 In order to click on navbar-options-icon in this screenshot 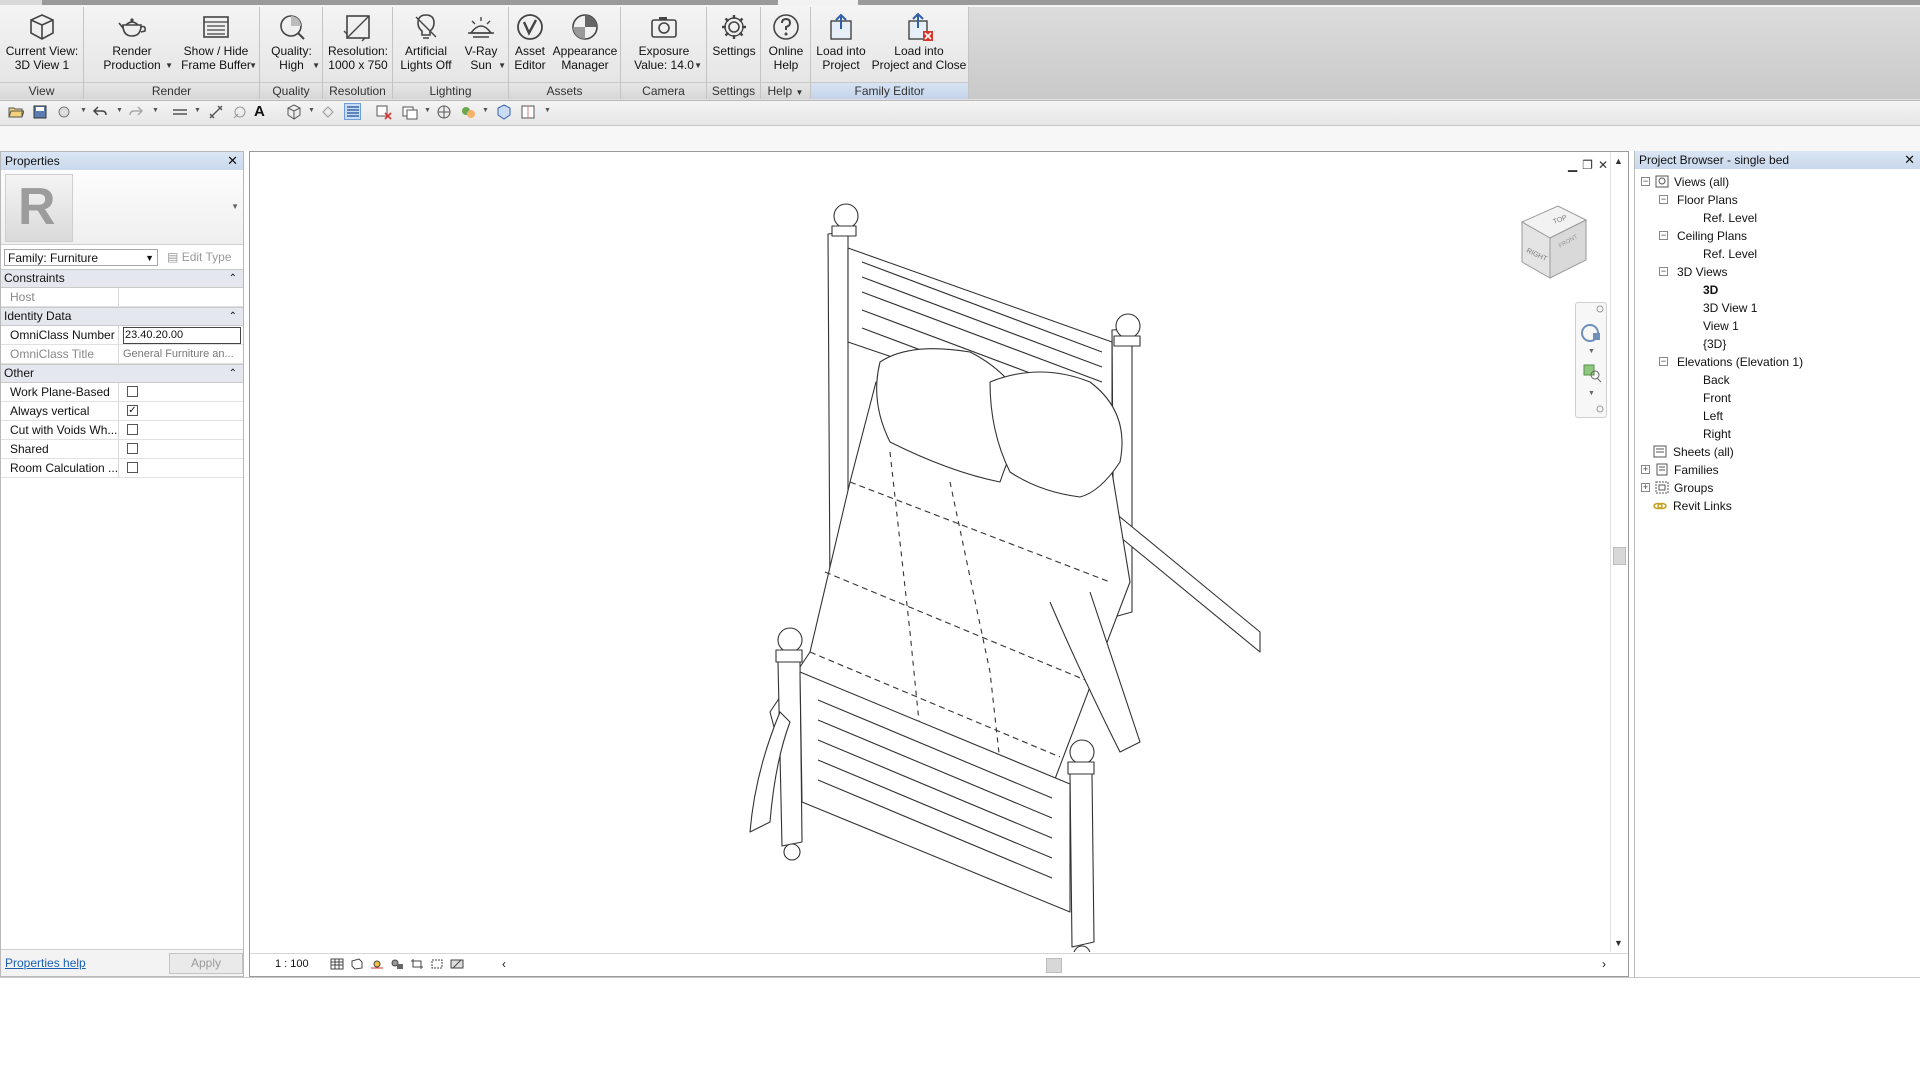, I will do `click(1600, 409)`.